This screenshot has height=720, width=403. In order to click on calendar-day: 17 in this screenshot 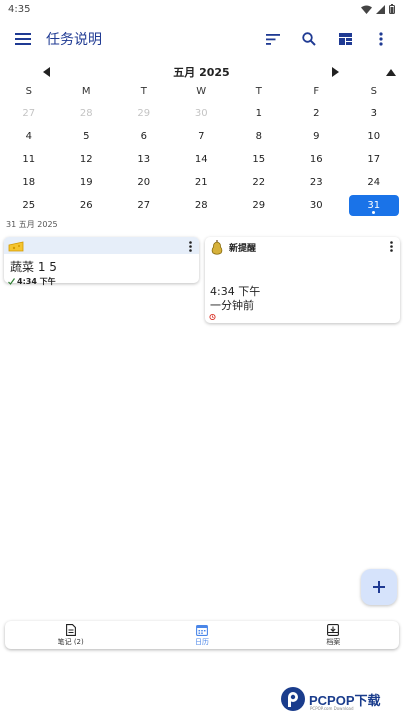, I will do `click(374, 159)`.